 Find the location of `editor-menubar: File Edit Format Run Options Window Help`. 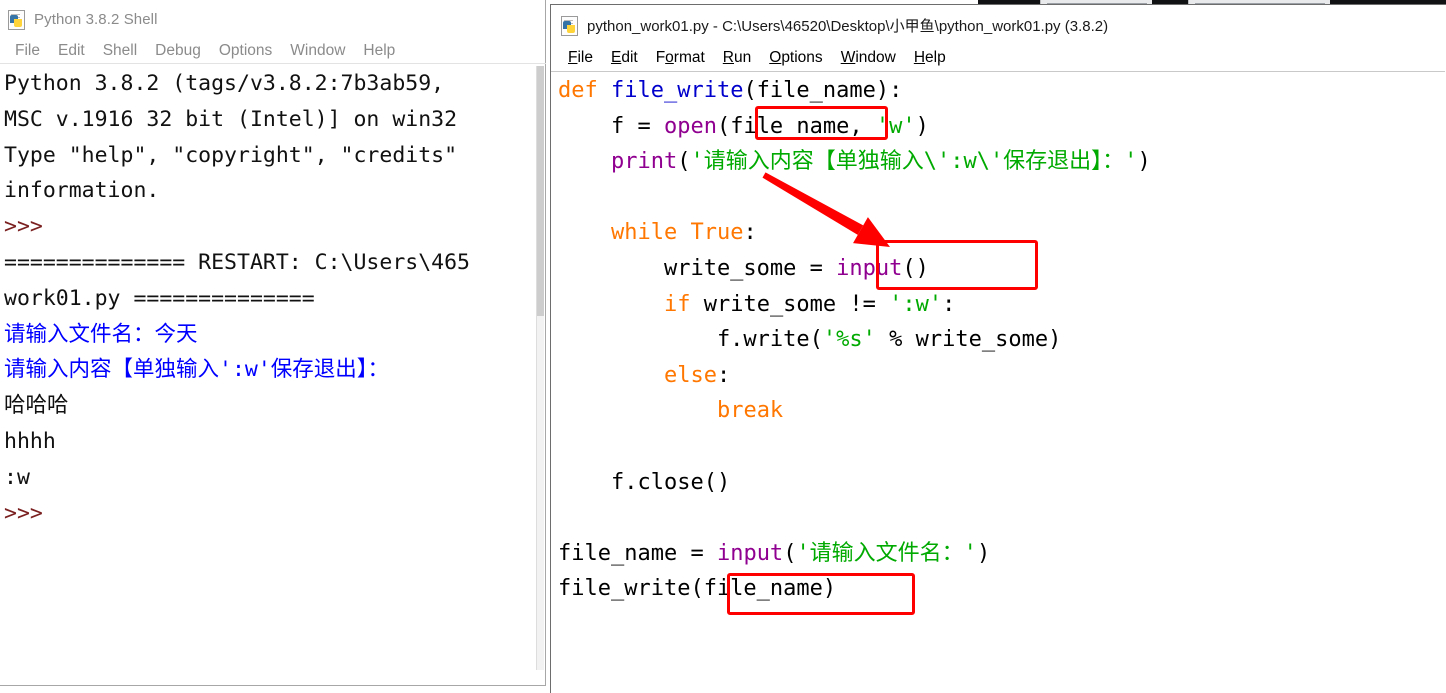

editor-menubar: File Edit Format Run Options Window Help is located at coordinates (998, 58).